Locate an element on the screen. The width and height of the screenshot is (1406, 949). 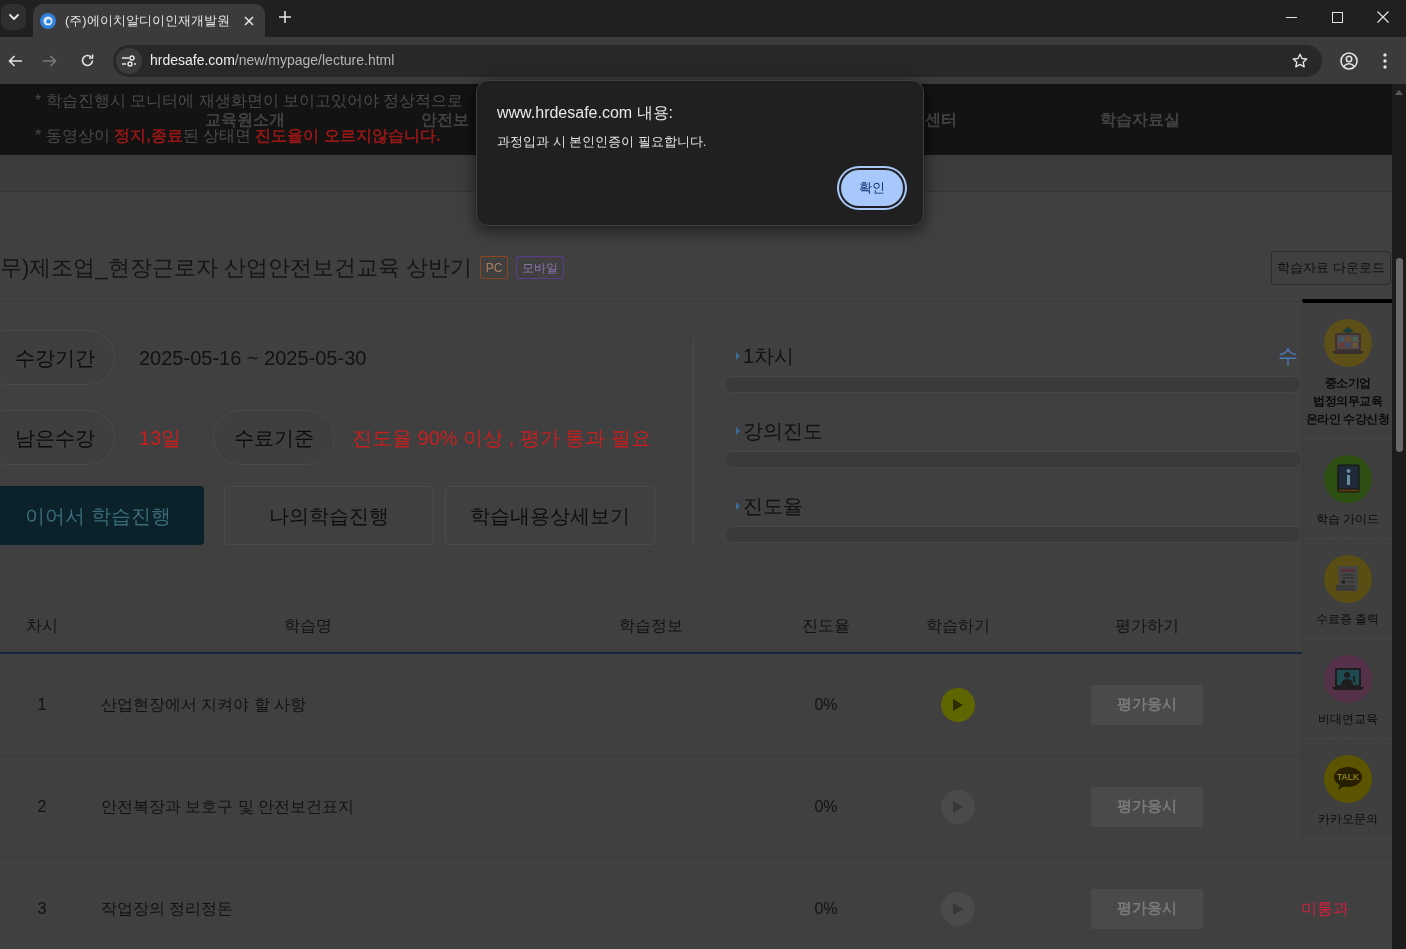
tab-search-button is located at coordinates (13, 17).